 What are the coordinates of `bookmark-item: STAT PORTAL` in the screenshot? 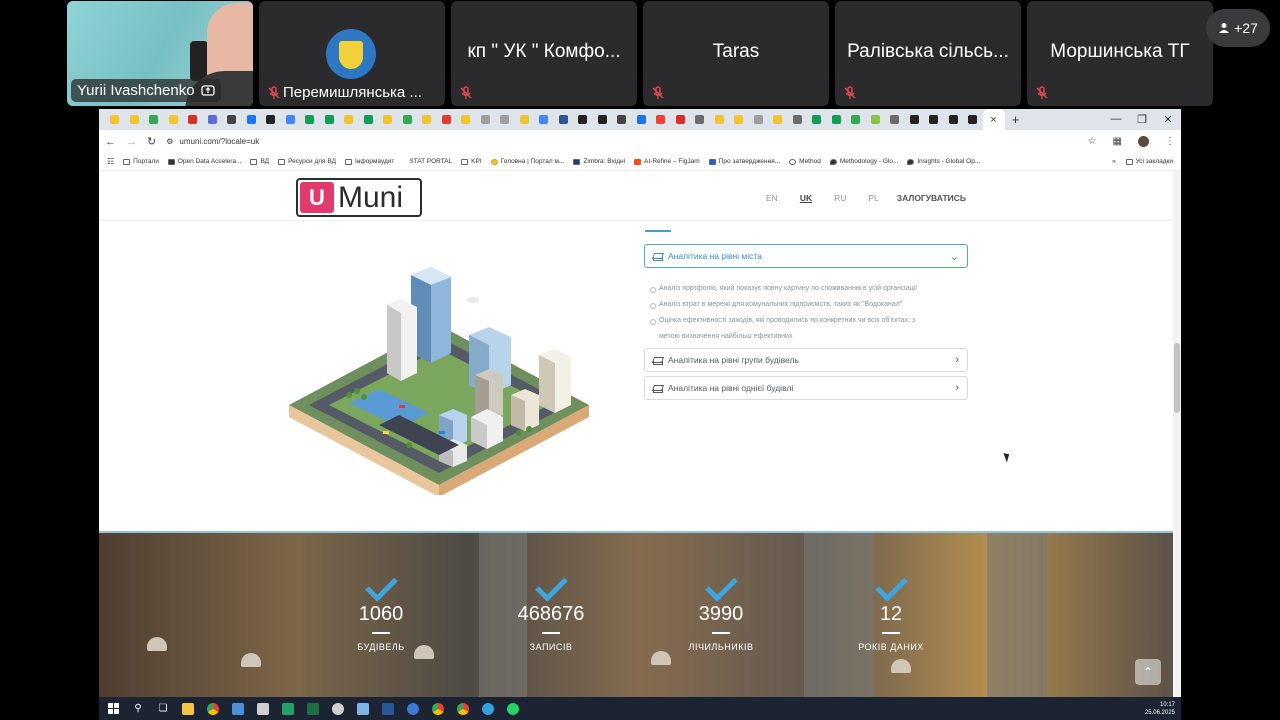 It's located at (430, 161).